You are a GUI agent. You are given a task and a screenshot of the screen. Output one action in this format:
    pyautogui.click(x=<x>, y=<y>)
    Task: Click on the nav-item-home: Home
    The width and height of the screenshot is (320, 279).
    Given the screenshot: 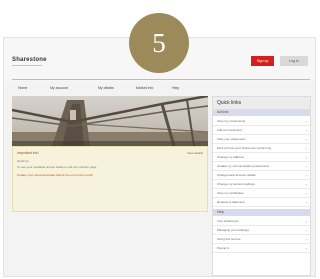 What is the action you would take?
    pyautogui.click(x=22, y=88)
    